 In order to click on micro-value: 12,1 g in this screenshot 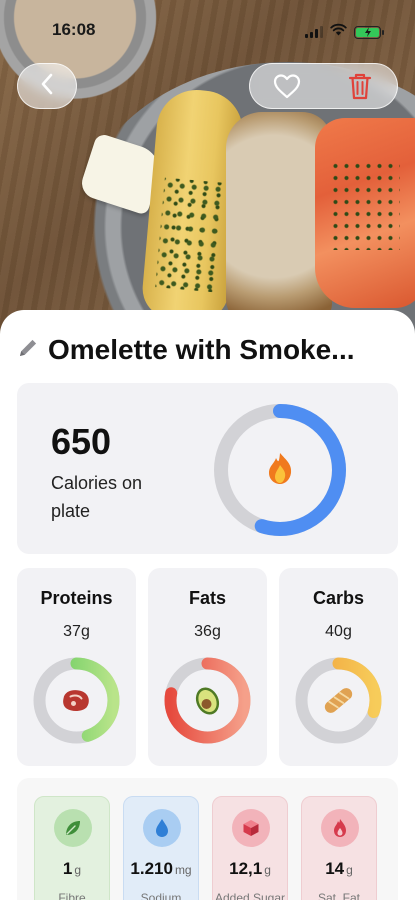, I will do `click(250, 868)`.